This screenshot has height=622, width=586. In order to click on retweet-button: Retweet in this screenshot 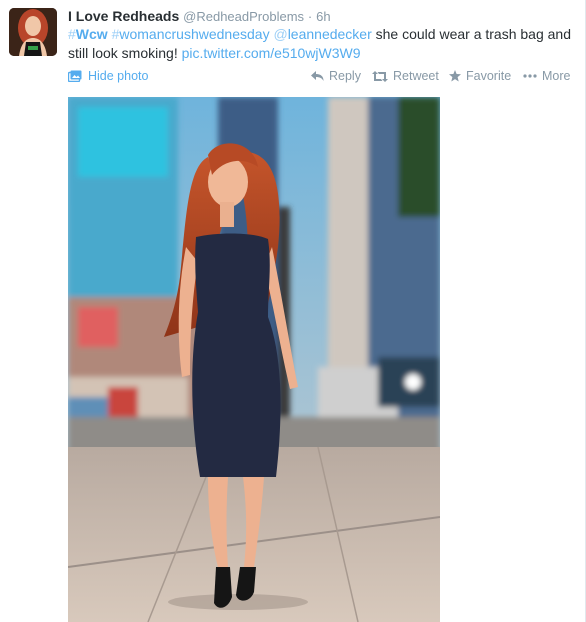, I will do `click(405, 76)`.